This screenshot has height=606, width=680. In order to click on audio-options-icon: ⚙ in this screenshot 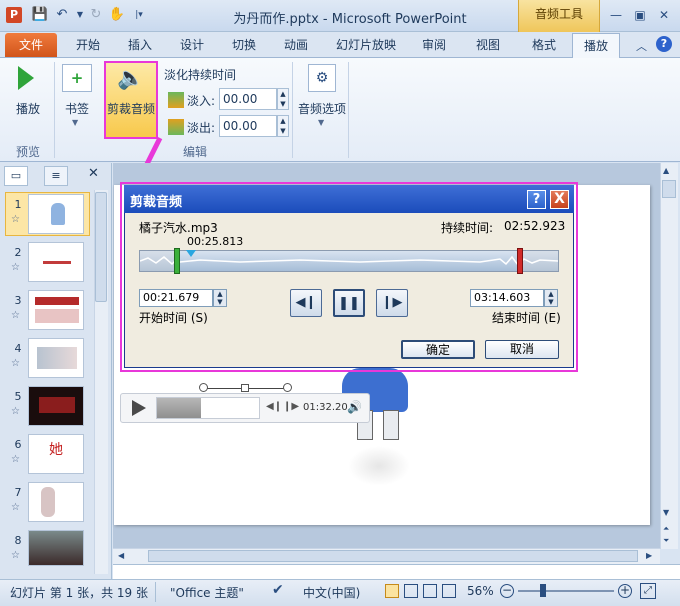, I will do `click(322, 78)`.